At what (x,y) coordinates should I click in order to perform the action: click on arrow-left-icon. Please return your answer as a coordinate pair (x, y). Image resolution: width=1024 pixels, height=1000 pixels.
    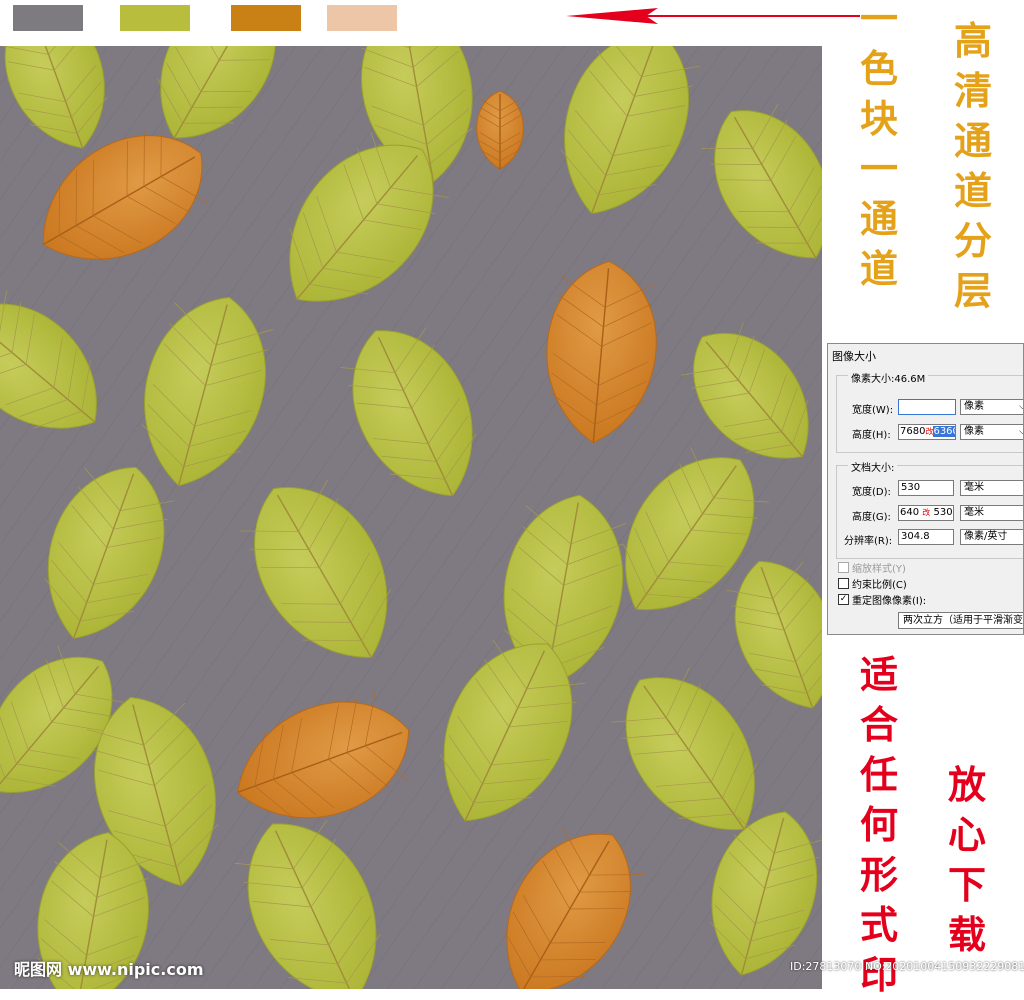
    Looking at the image, I should click on (713, 16).